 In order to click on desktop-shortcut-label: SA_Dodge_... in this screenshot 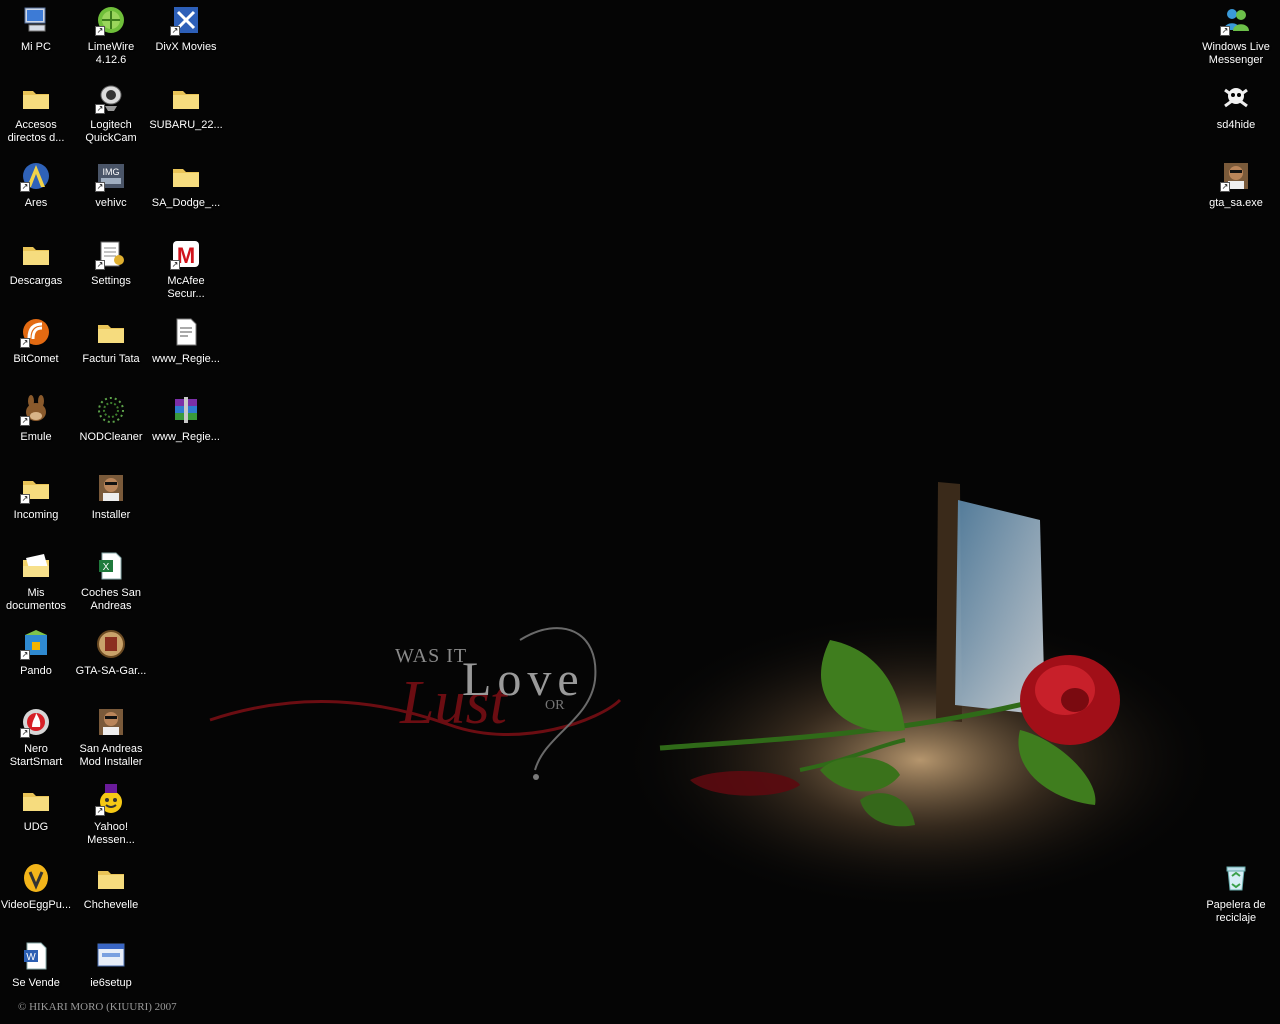, I will do `click(186, 203)`.